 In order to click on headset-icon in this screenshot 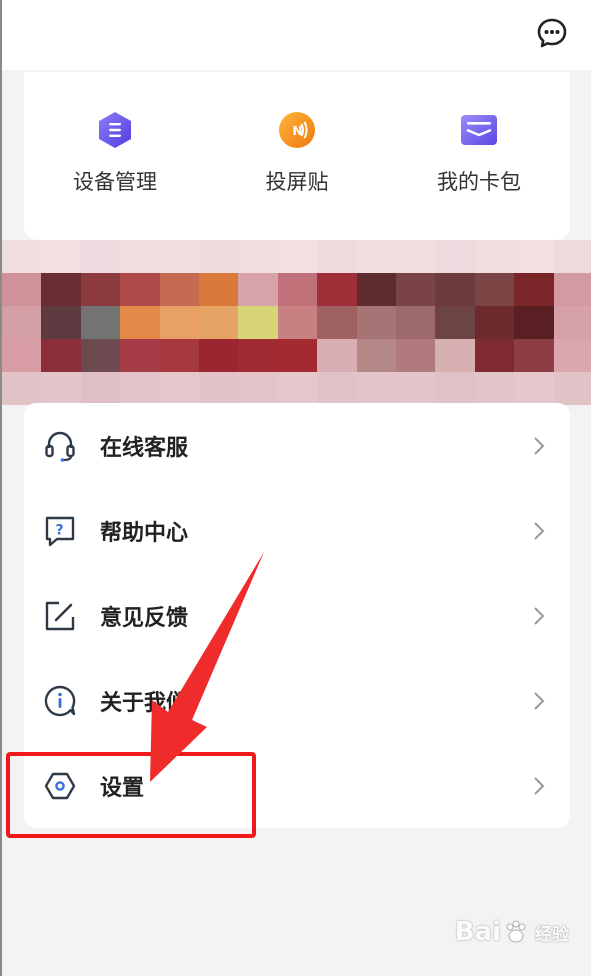, I will do `click(60, 446)`.